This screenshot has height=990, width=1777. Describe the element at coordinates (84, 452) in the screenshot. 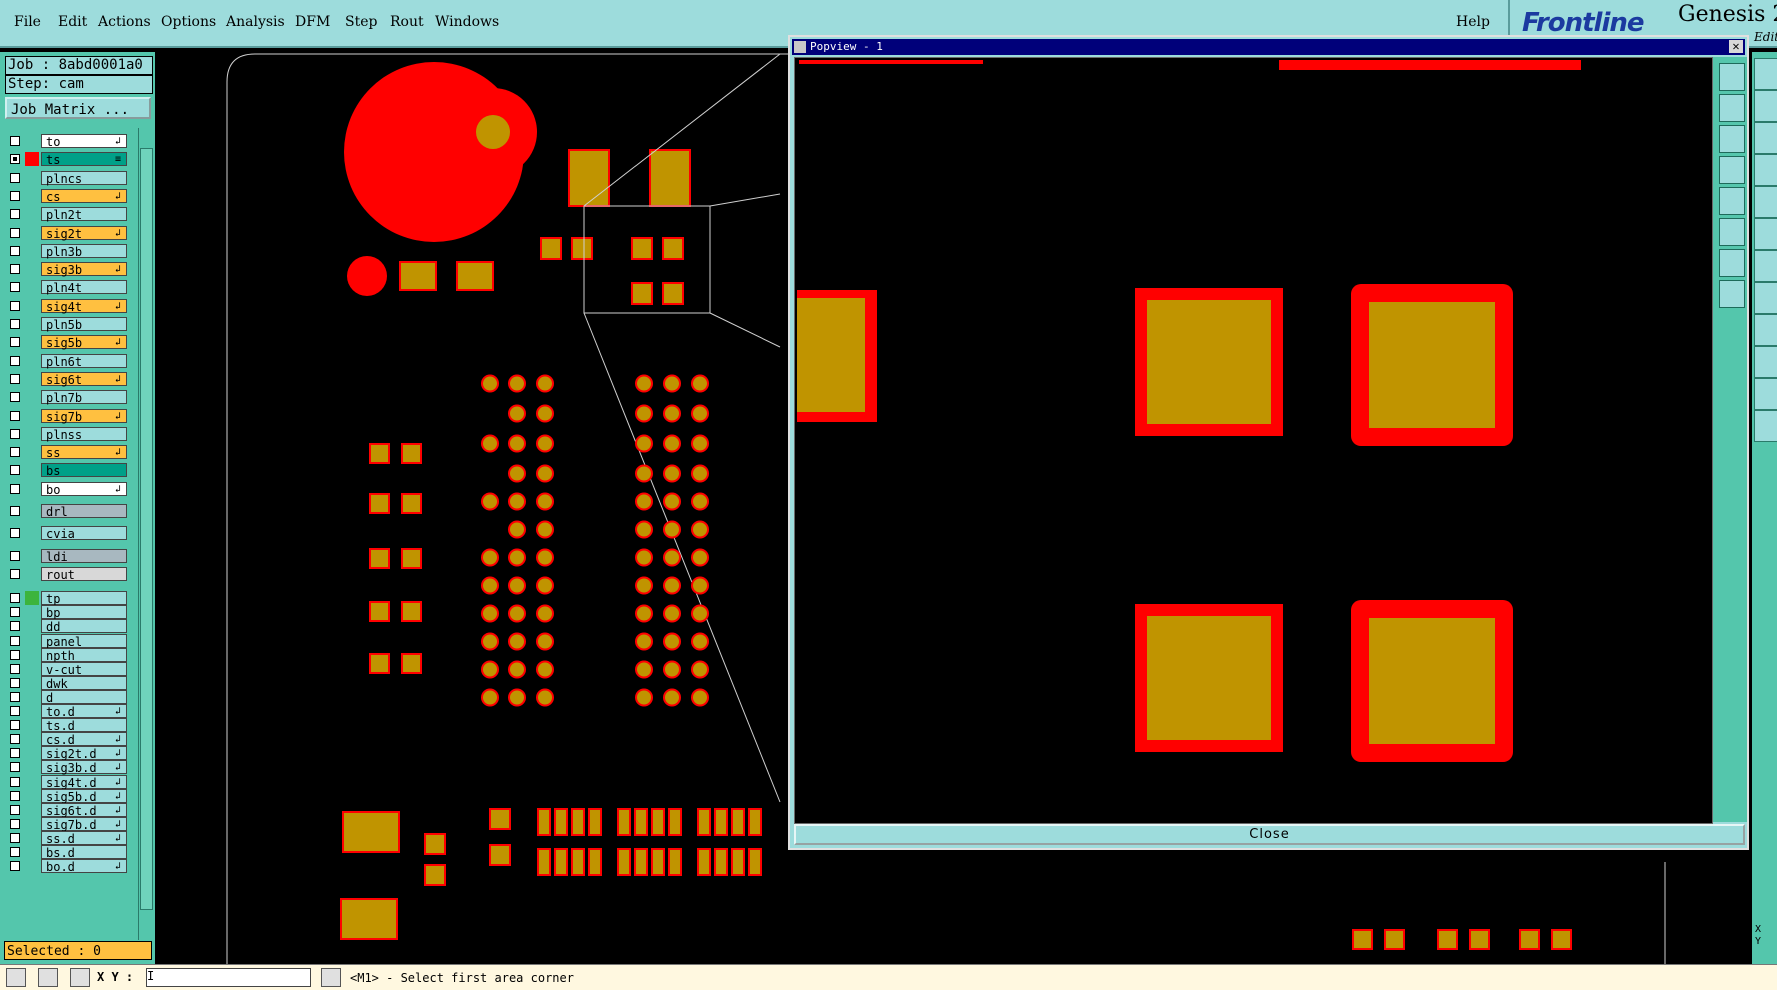

I see `layer-name: ss ↲` at that location.